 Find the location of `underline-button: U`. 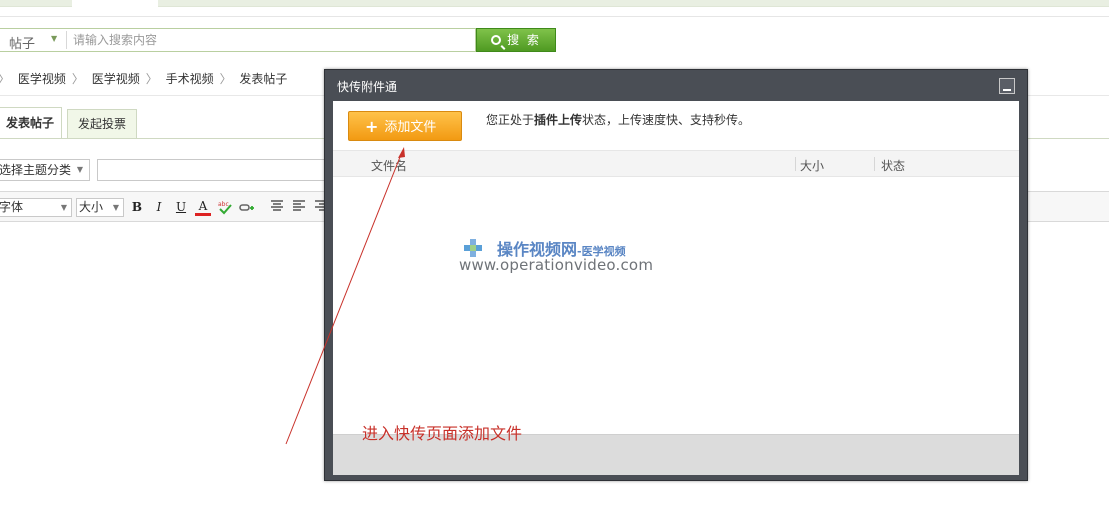

underline-button: U is located at coordinates (181, 207).